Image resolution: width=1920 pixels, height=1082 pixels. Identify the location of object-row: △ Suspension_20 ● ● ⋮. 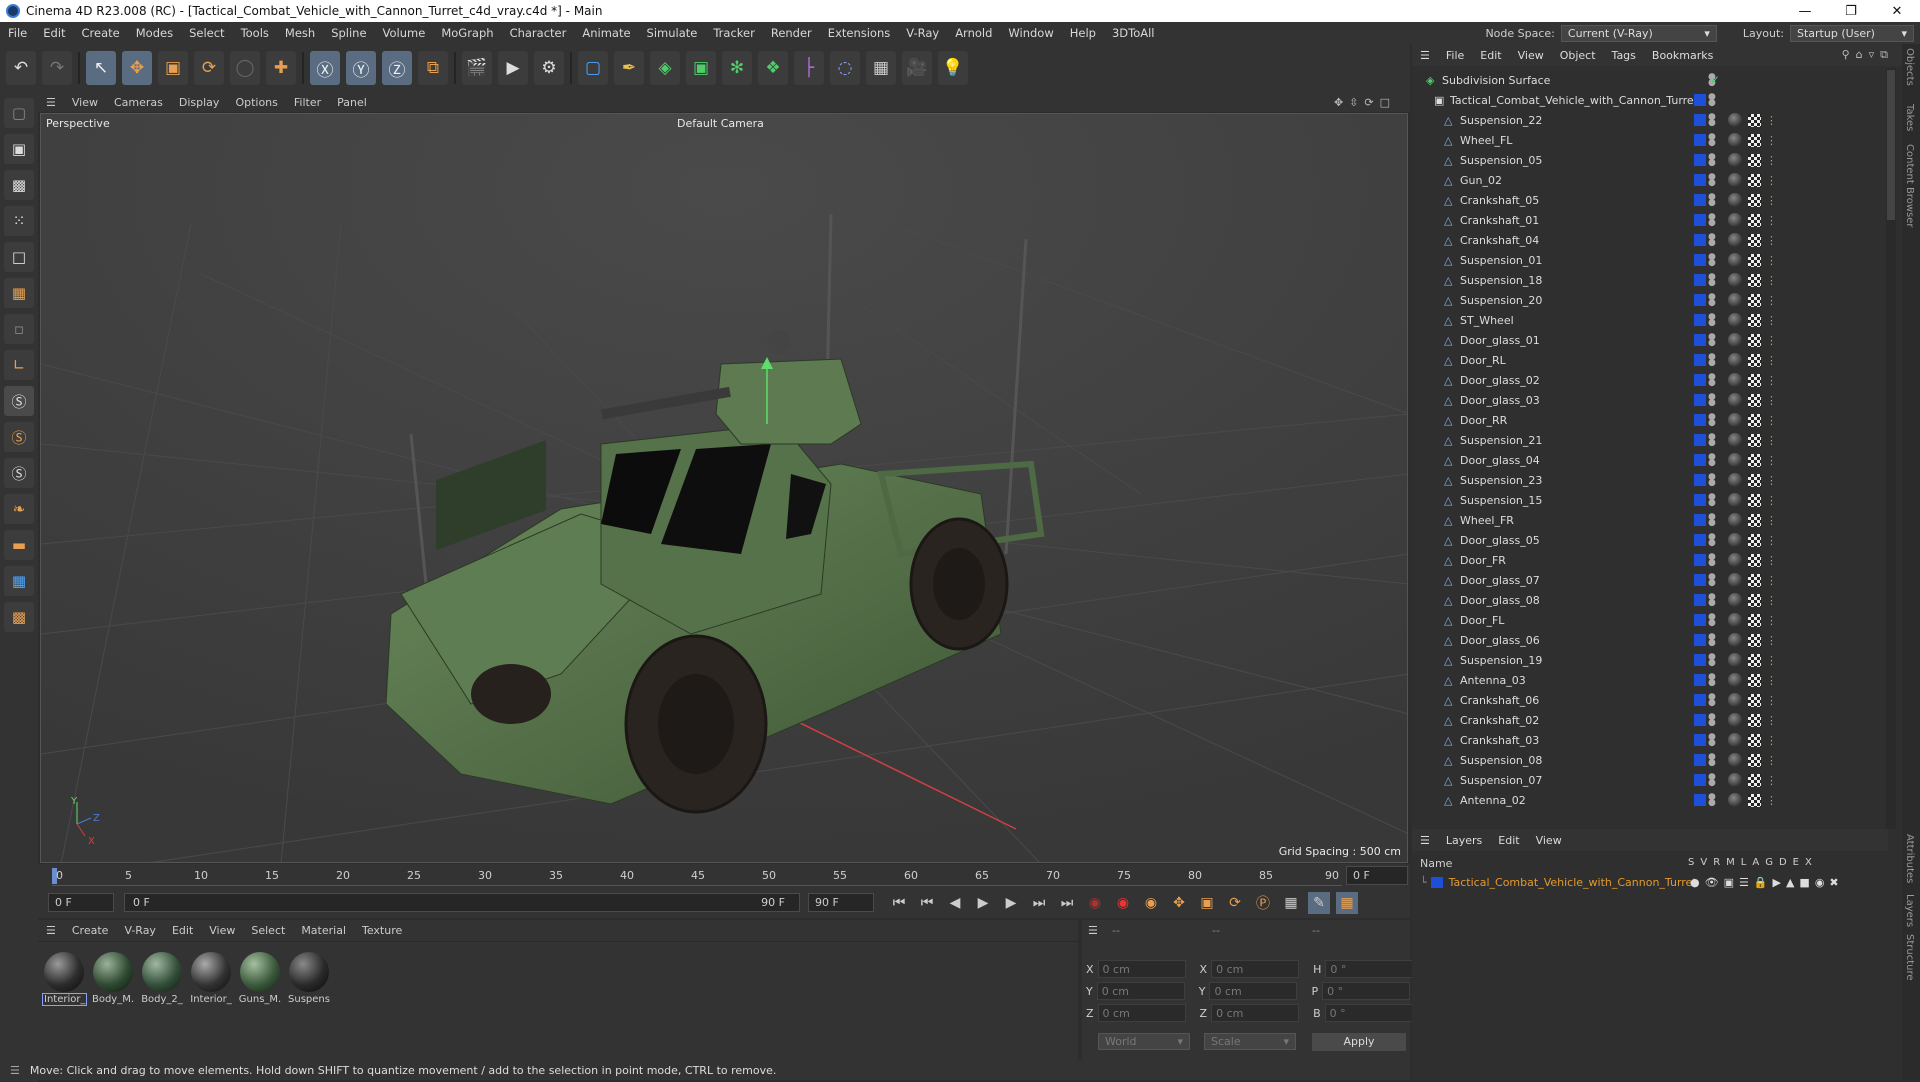
(1647, 300).